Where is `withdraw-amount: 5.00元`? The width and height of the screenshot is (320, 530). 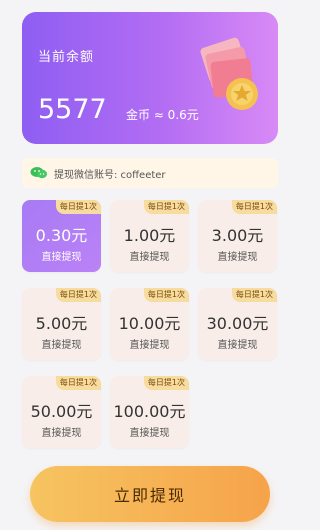 withdraw-amount: 5.00元 is located at coordinates (61, 323).